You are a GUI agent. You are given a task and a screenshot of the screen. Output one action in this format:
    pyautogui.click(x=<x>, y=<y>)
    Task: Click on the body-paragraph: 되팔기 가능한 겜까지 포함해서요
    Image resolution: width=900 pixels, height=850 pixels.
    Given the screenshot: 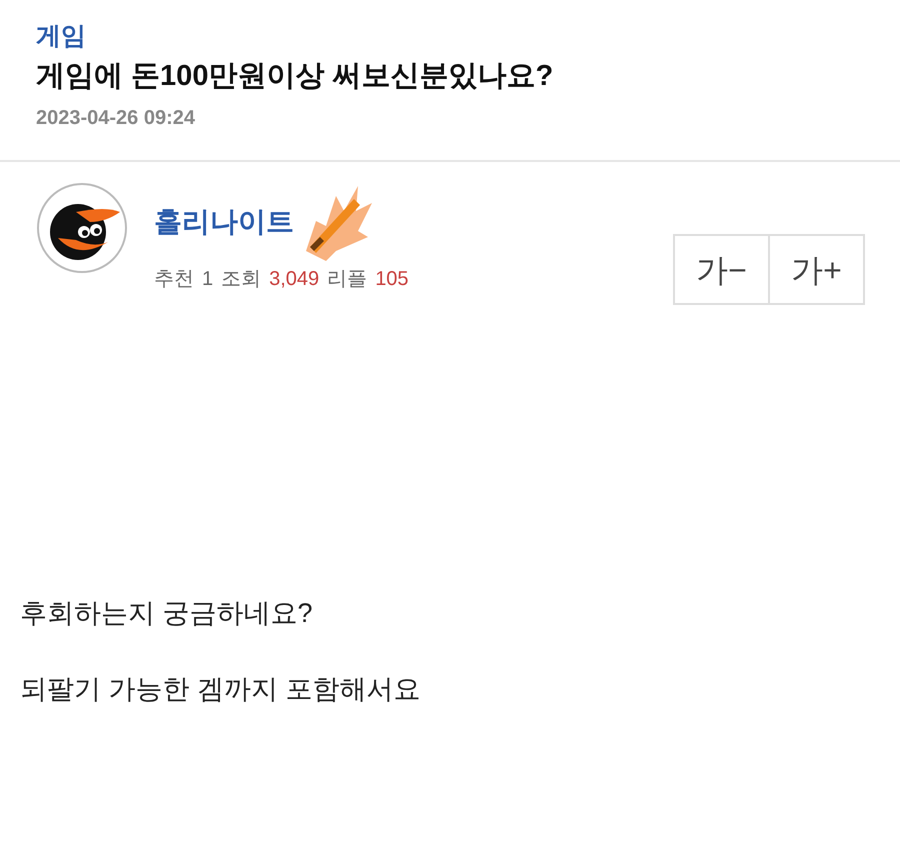 What is the action you would take?
    pyautogui.click(x=220, y=689)
    